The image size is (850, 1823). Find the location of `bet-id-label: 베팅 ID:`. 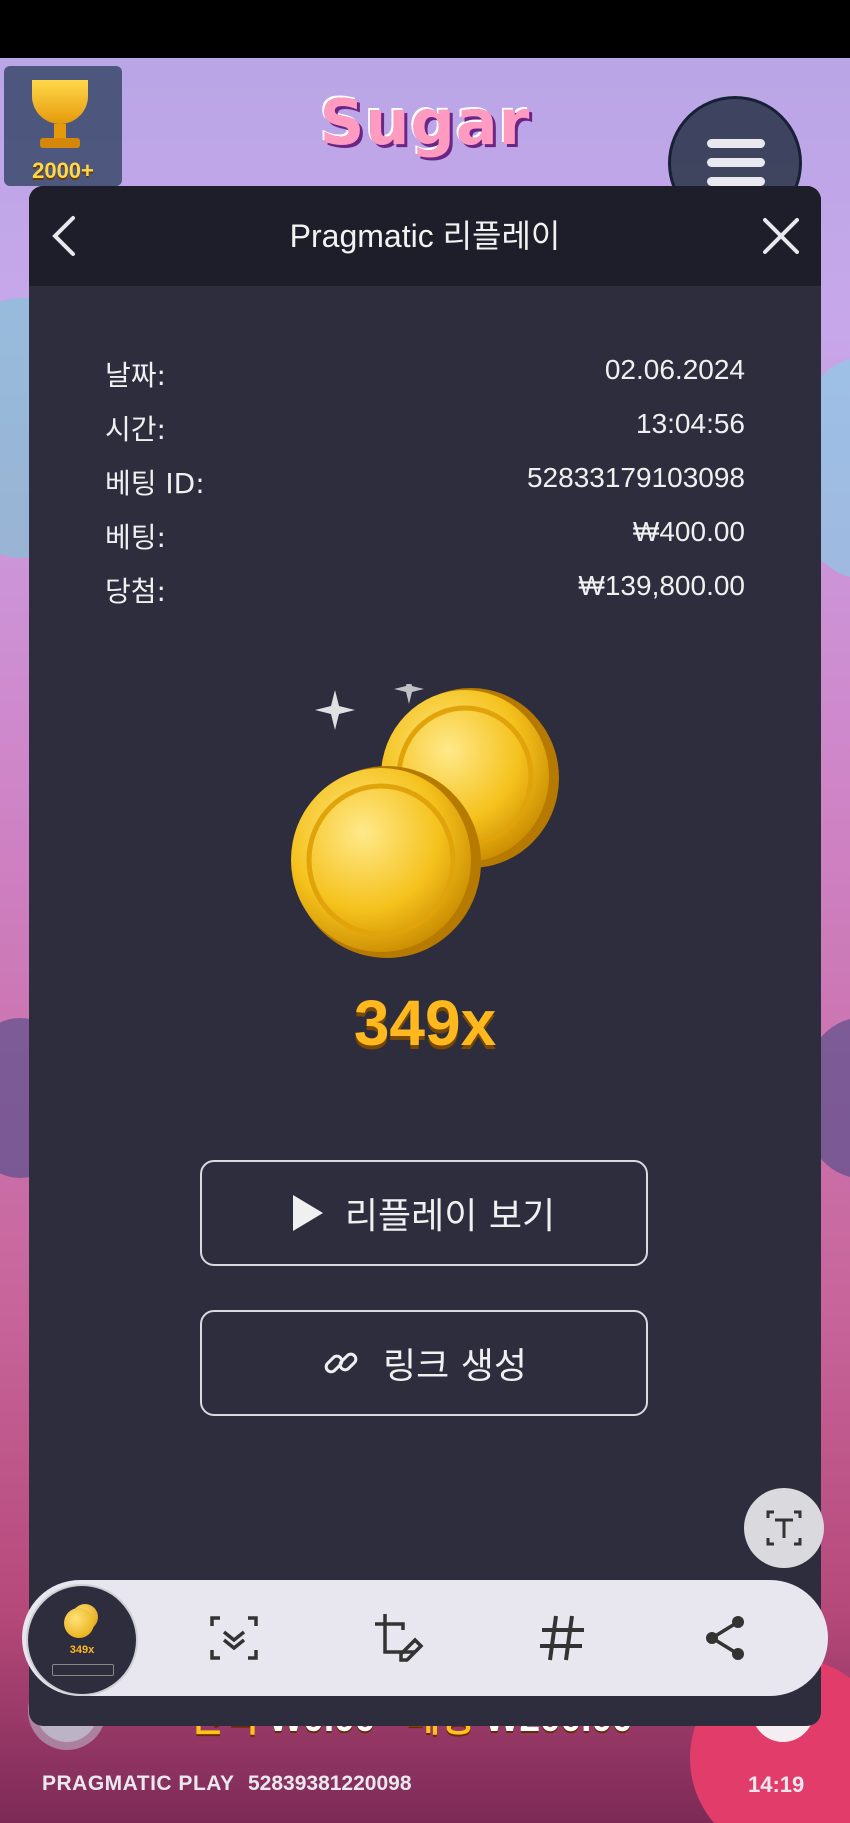

bet-id-label: 베팅 ID: is located at coordinates (155, 483).